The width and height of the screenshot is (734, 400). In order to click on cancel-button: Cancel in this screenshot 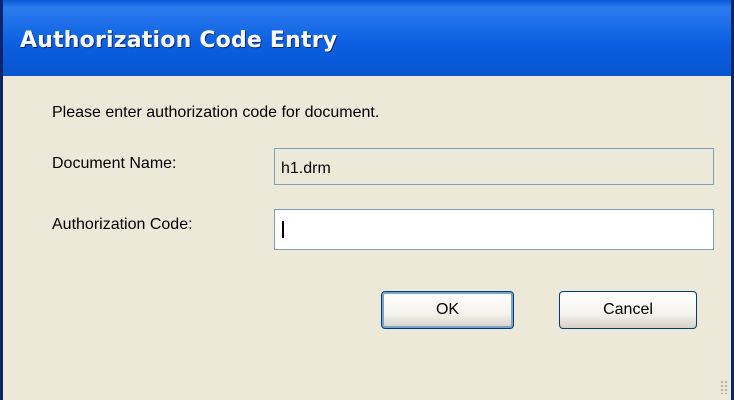, I will do `click(628, 310)`.